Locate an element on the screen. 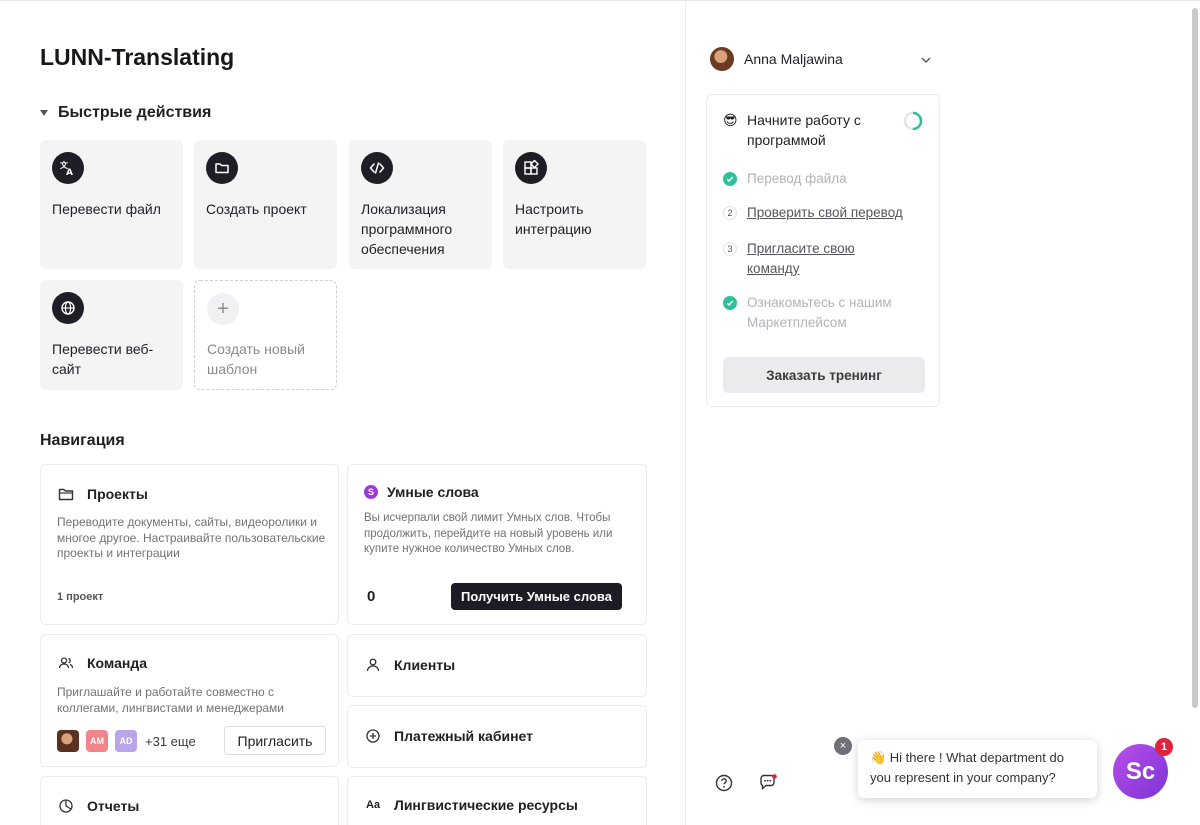  avatar: AM is located at coordinates (97, 741).